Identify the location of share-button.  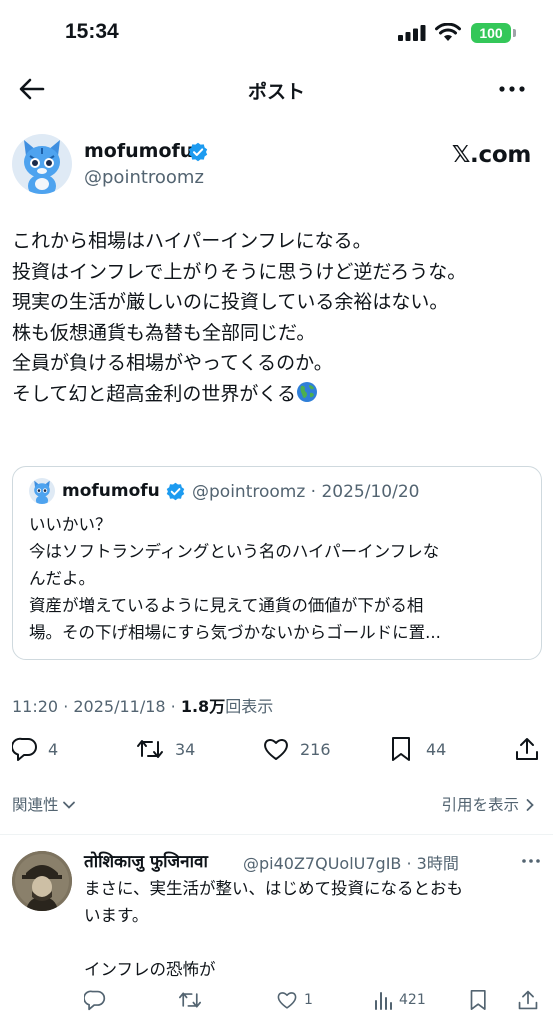
(527, 749).